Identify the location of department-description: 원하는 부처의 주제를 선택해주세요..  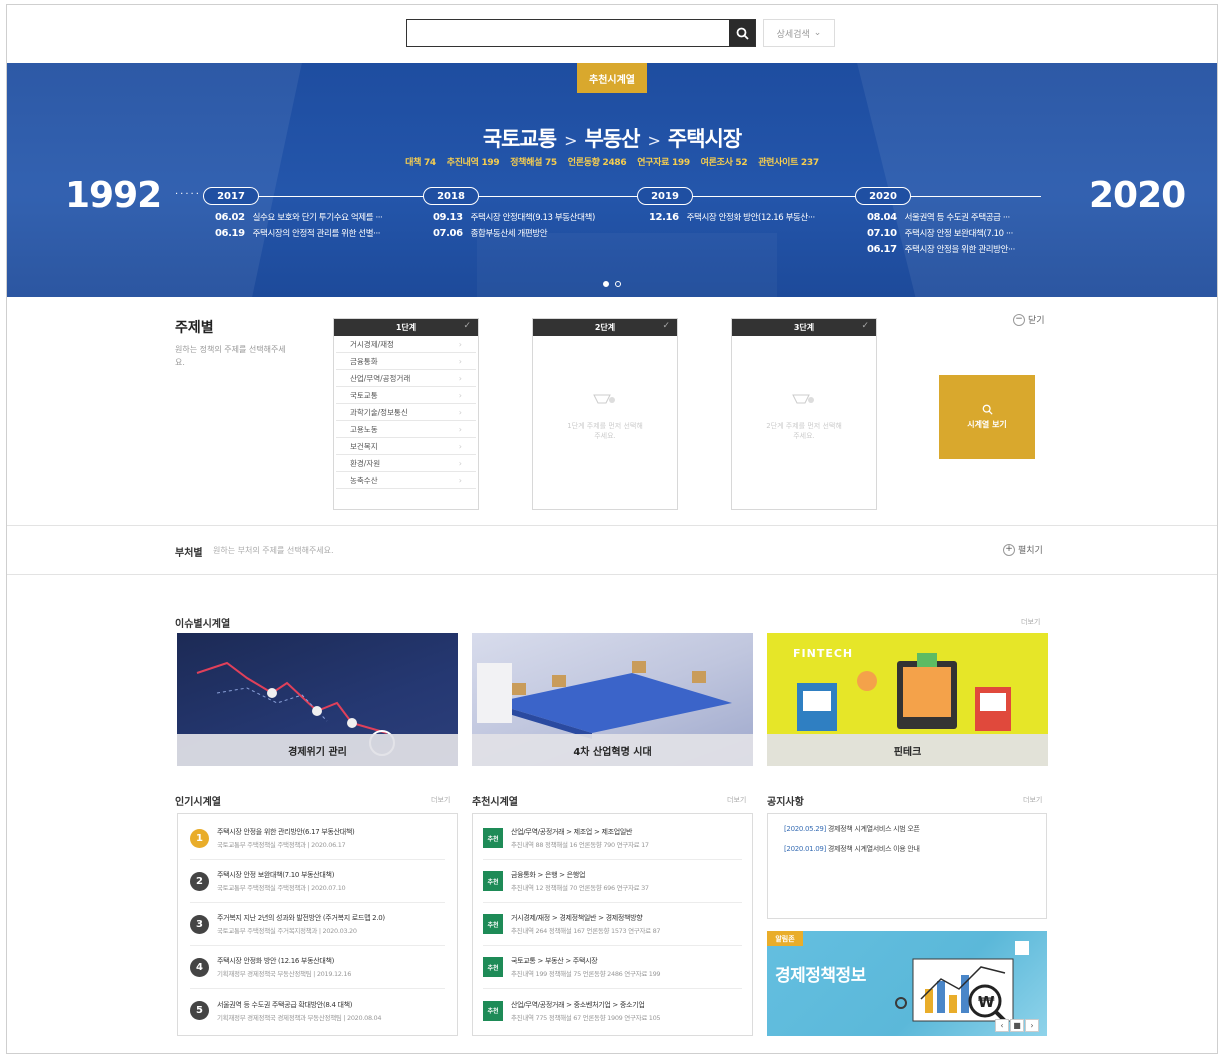
(273, 550).